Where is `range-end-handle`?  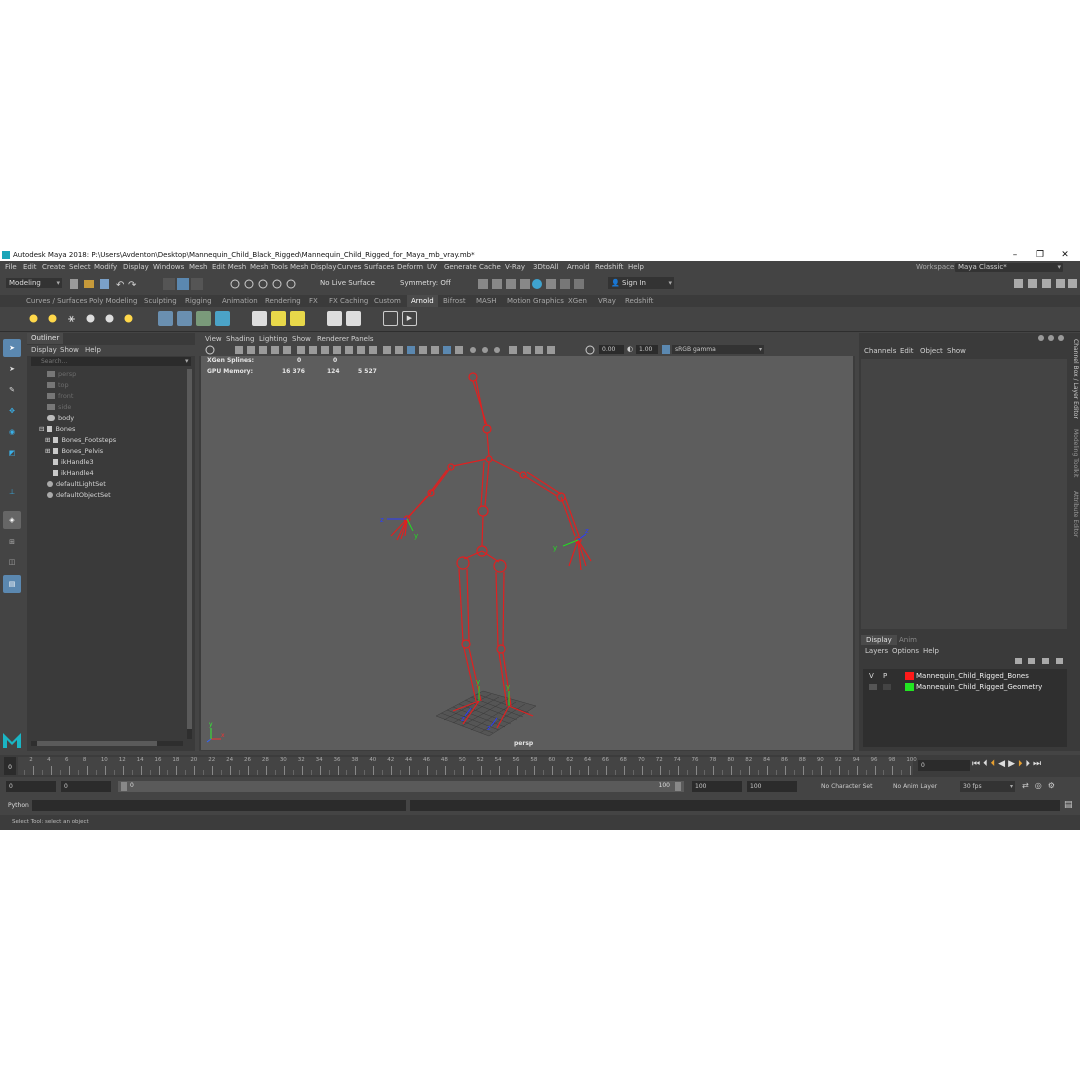
range-end-handle is located at coordinates (678, 786).